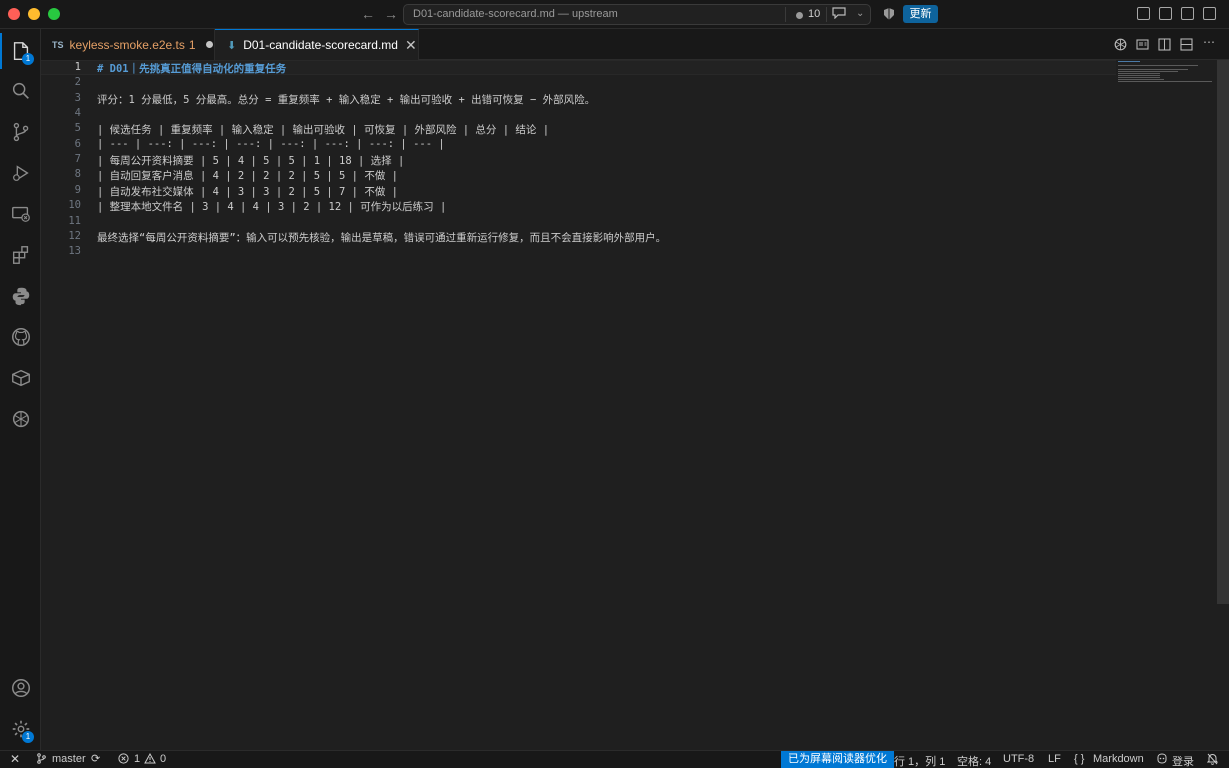 The height and width of the screenshot is (768, 1229). Describe the element at coordinates (1166, 71) in the screenshot. I see `minimap` at that location.